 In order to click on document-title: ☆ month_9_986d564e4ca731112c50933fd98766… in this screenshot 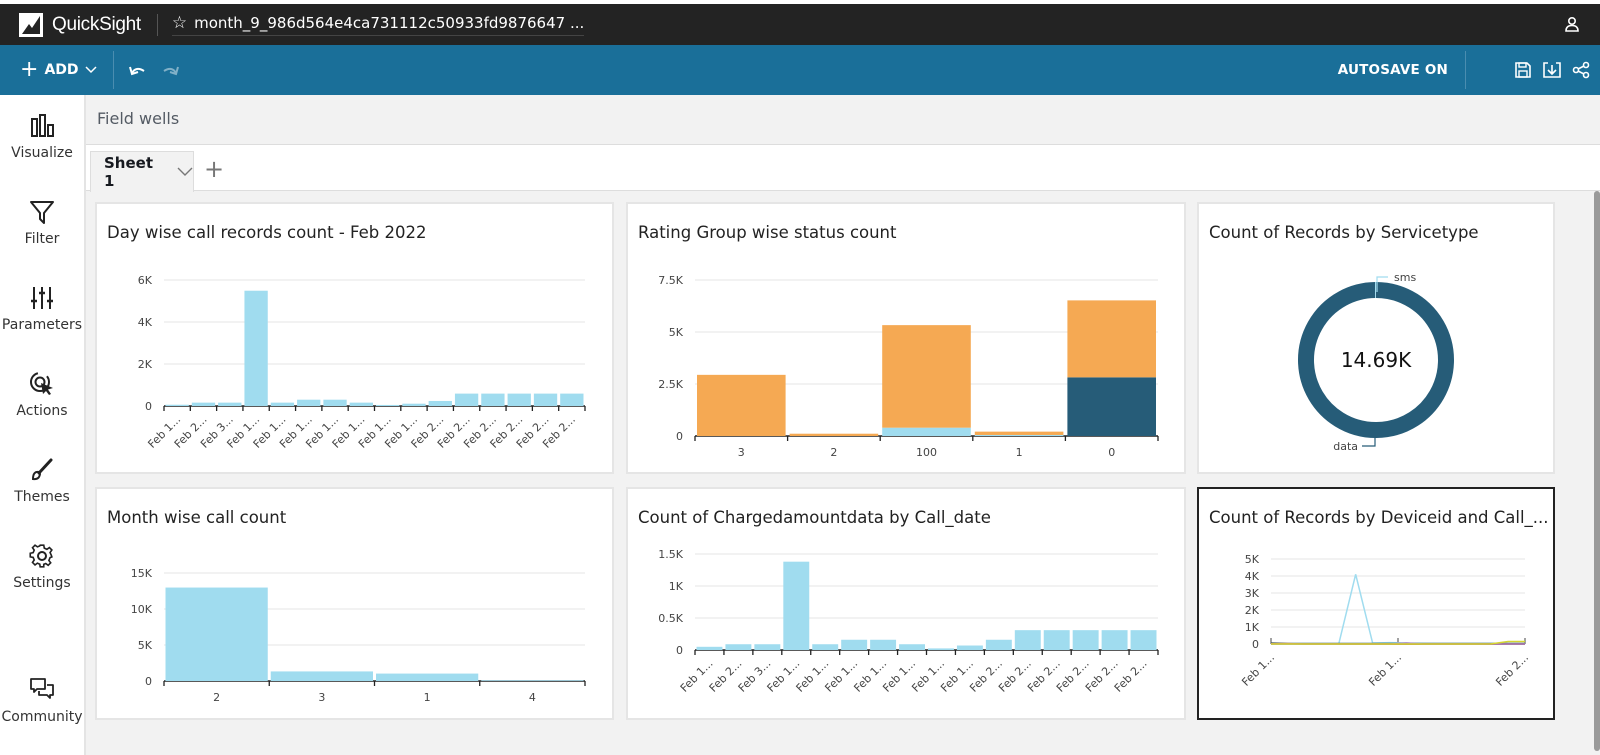, I will do `click(378, 24)`.